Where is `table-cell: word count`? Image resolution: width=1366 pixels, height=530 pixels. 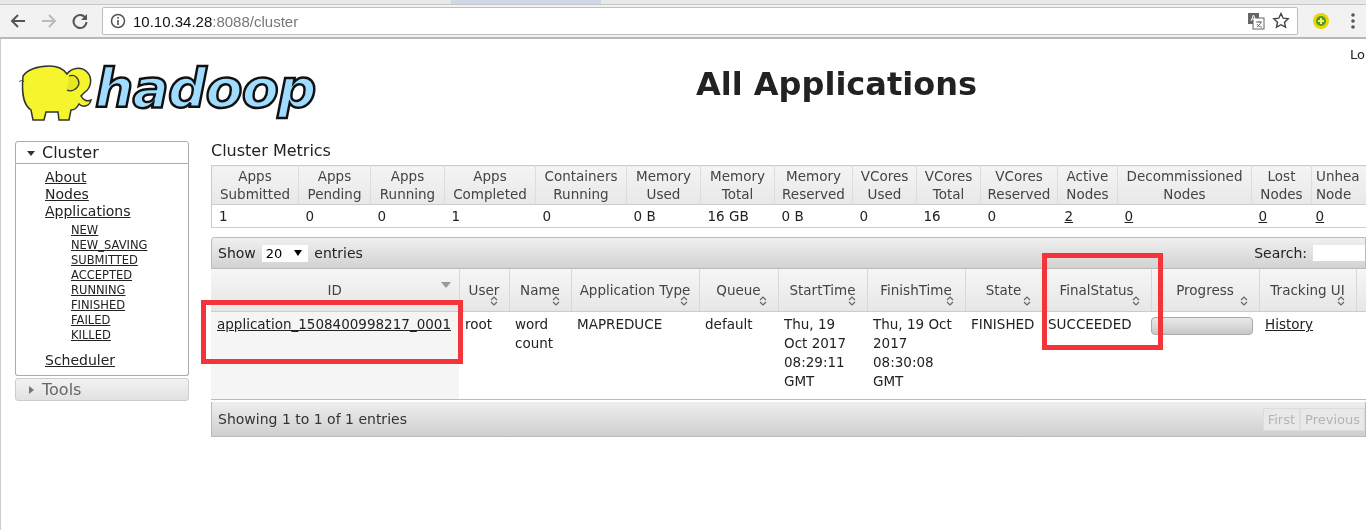 table-cell: word count is located at coordinates (540, 355).